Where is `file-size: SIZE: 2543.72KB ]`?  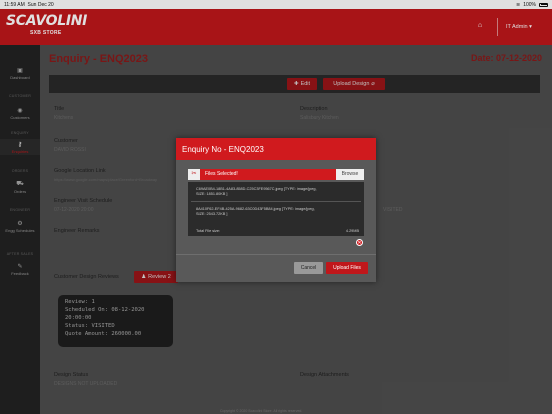
file-size: SIZE: 2543.72KB ] is located at coordinates (212, 214).